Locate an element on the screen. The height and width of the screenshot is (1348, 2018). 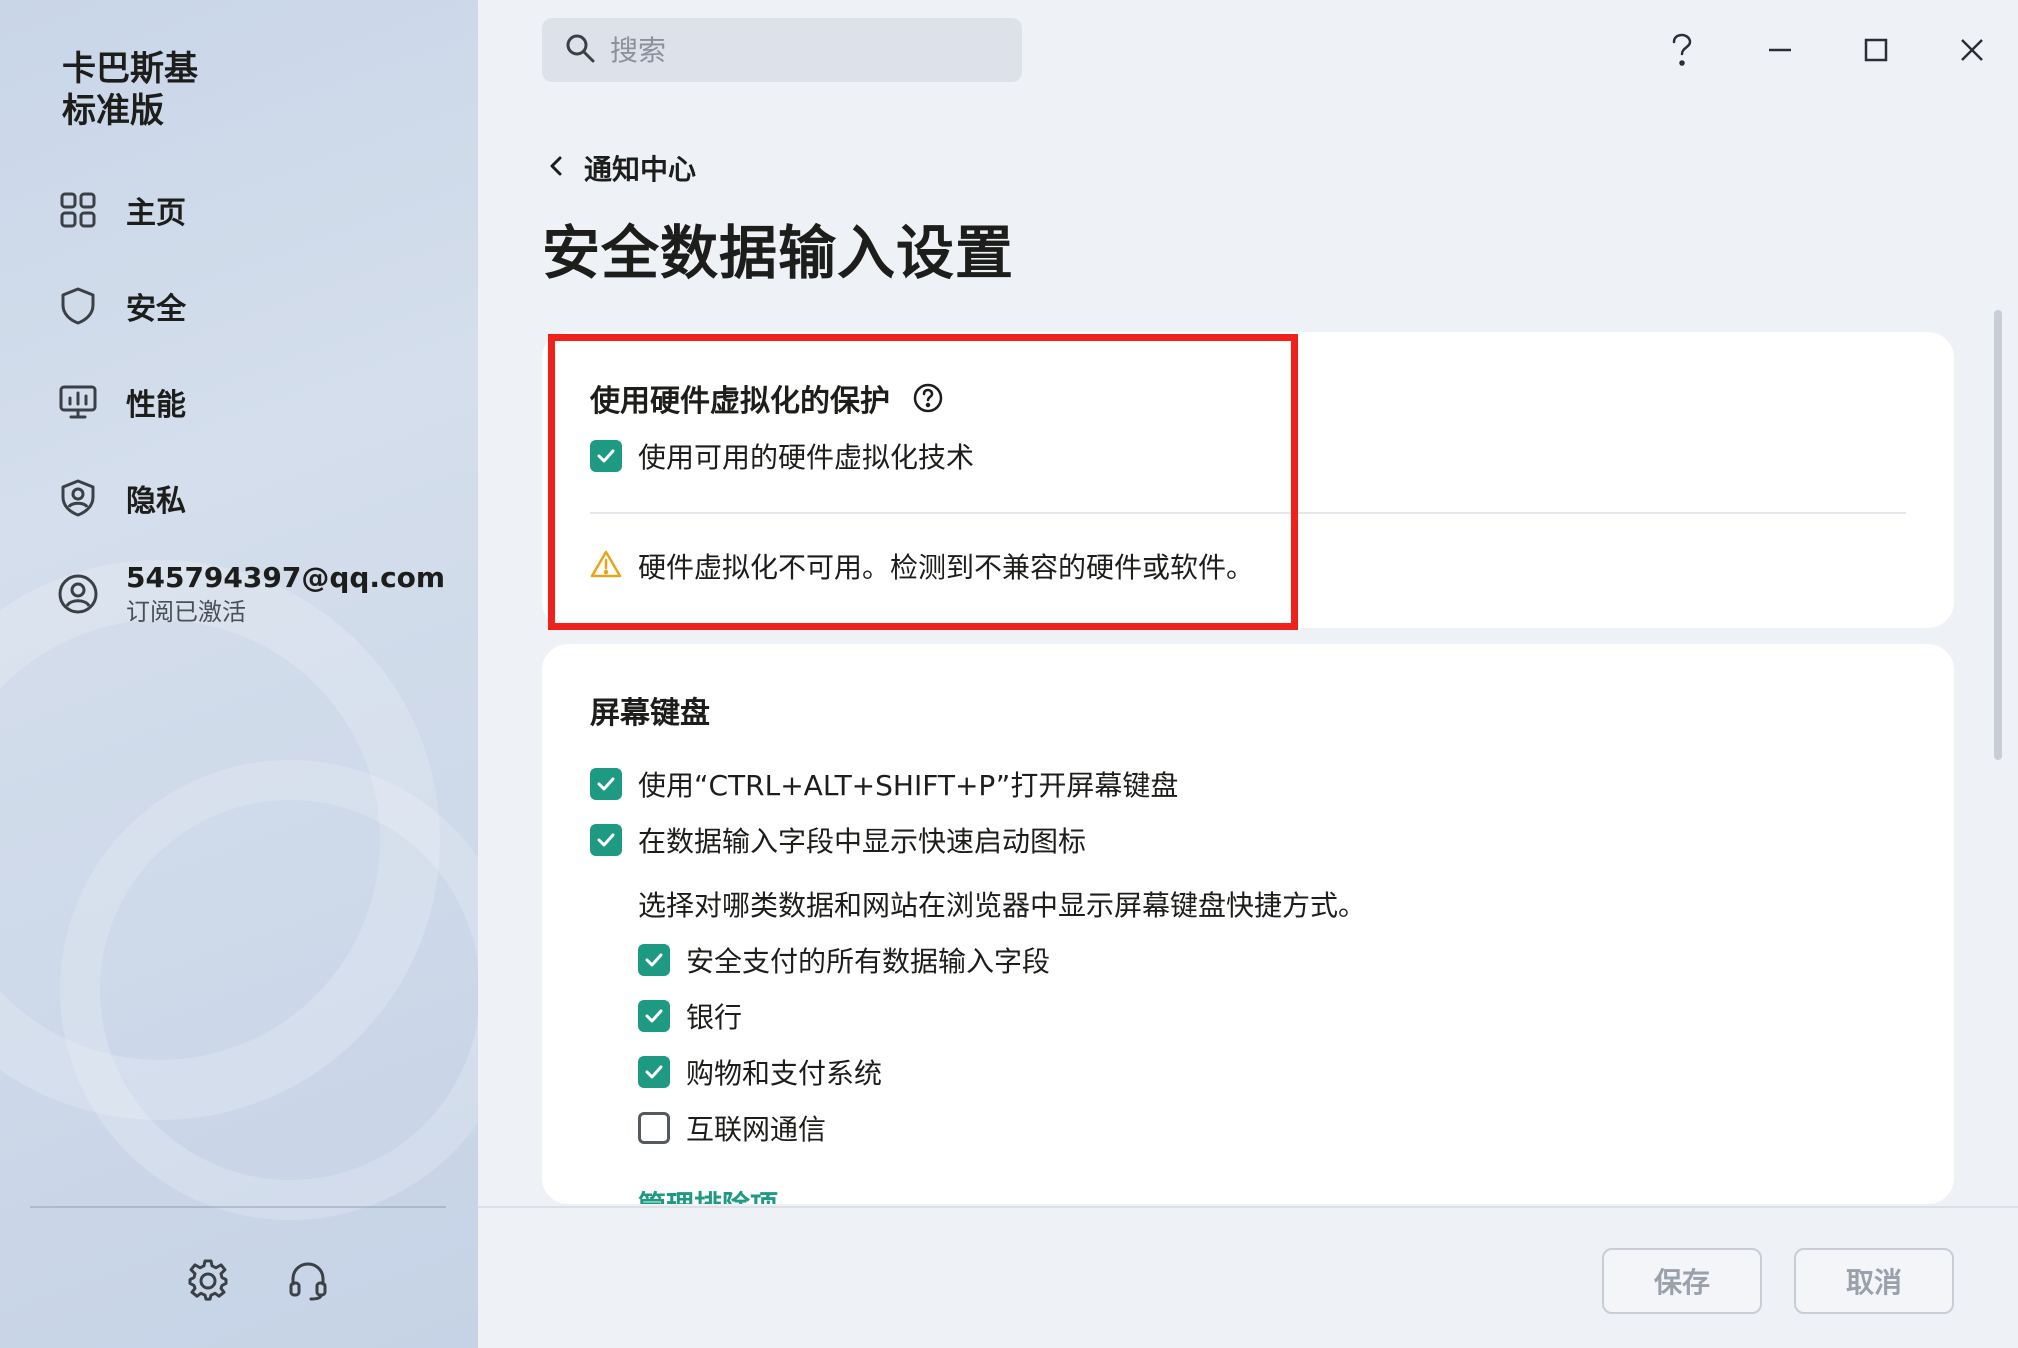
user-icon is located at coordinates (78, 594).